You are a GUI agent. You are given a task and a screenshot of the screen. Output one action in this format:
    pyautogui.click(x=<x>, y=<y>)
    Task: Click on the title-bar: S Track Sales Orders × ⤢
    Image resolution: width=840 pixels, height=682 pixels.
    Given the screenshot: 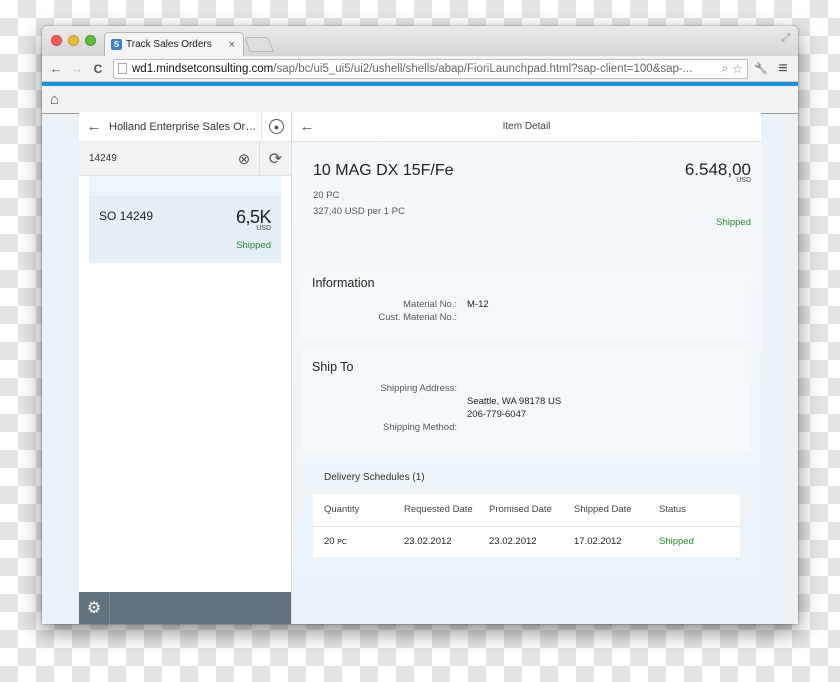 What is the action you would take?
    pyautogui.click(x=420, y=41)
    